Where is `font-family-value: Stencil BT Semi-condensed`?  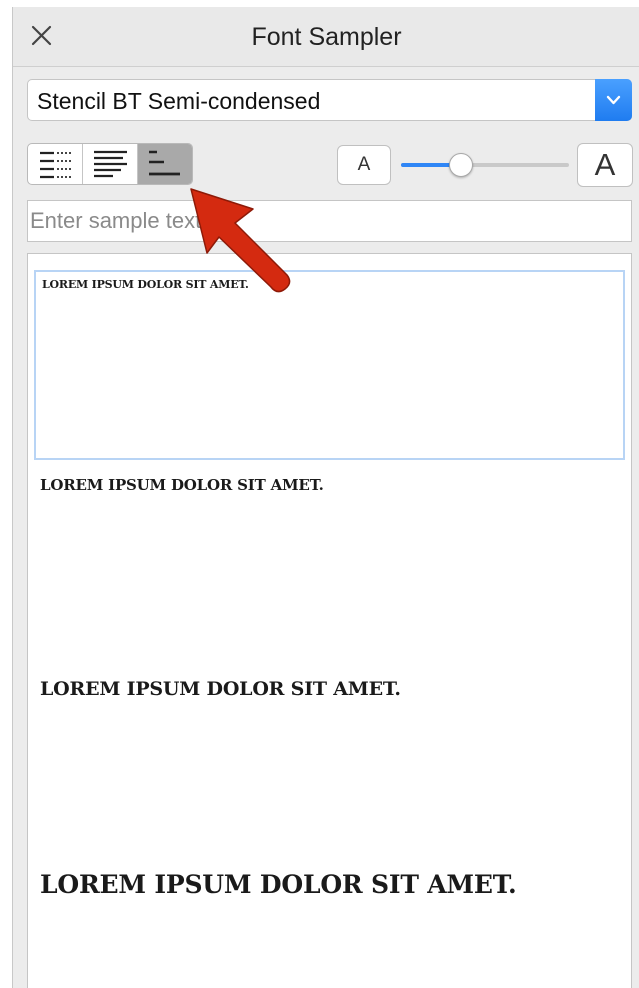
font-family-value: Stencil BT Semi-condensed is located at coordinates (179, 101).